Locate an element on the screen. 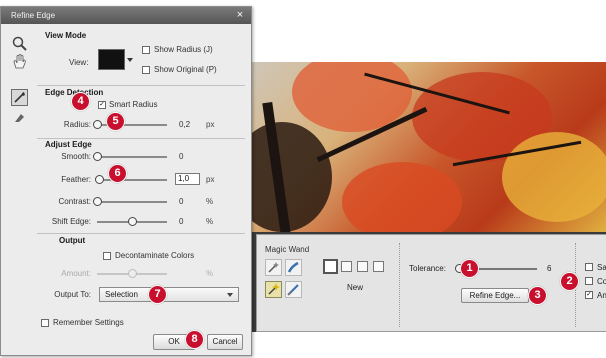  callout-badge-1: 1 is located at coordinates (469, 268).